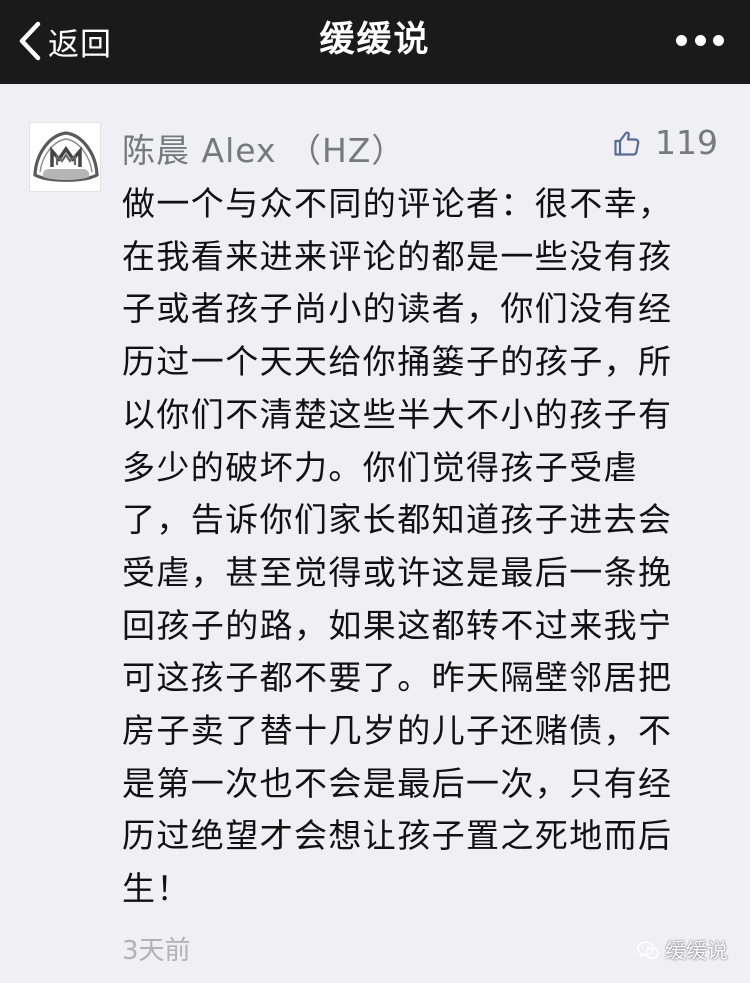 This screenshot has height=983, width=750. What do you see at coordinates (263, 148) in the screenshot?
I see `comment-author: 陈晨 Alex （HZ）` at bounding box center [263, 148].